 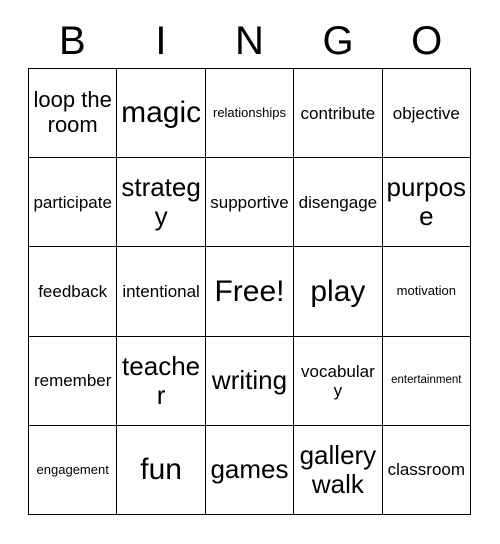 I want to click on bingo-cell: gallery walk, so click(x=338, y=470).